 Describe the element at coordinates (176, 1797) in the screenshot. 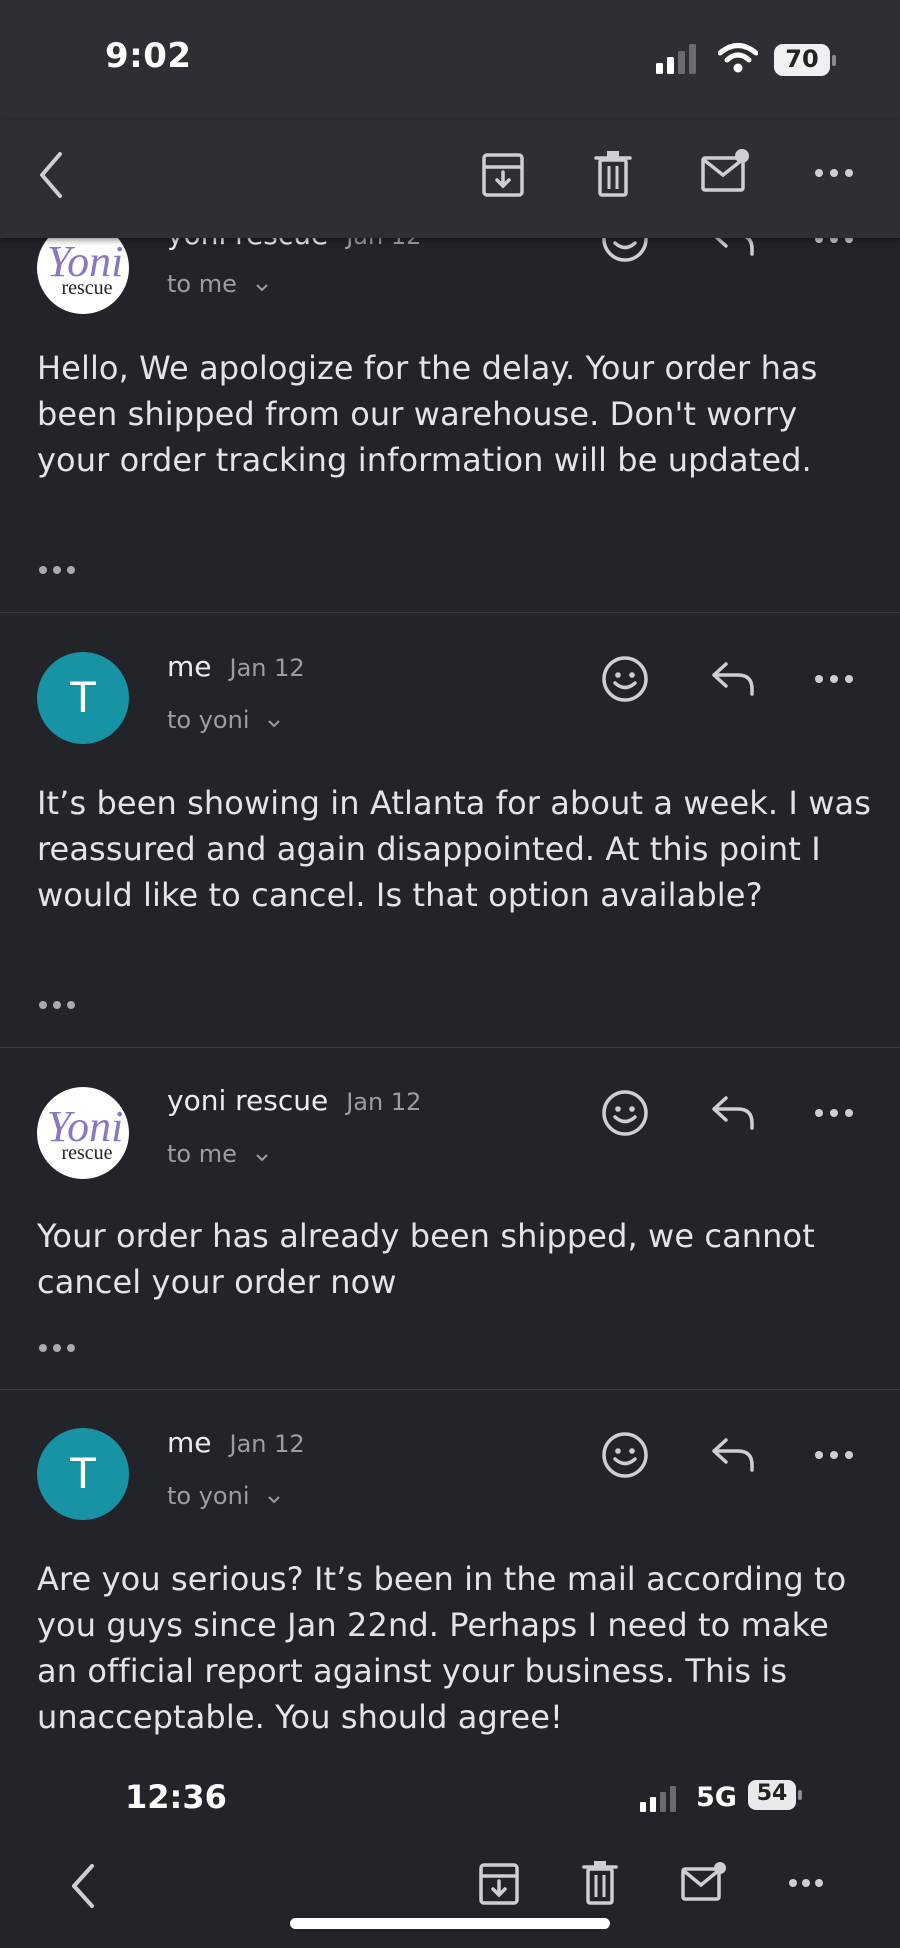

I see `status-time: 12:36` at that location.